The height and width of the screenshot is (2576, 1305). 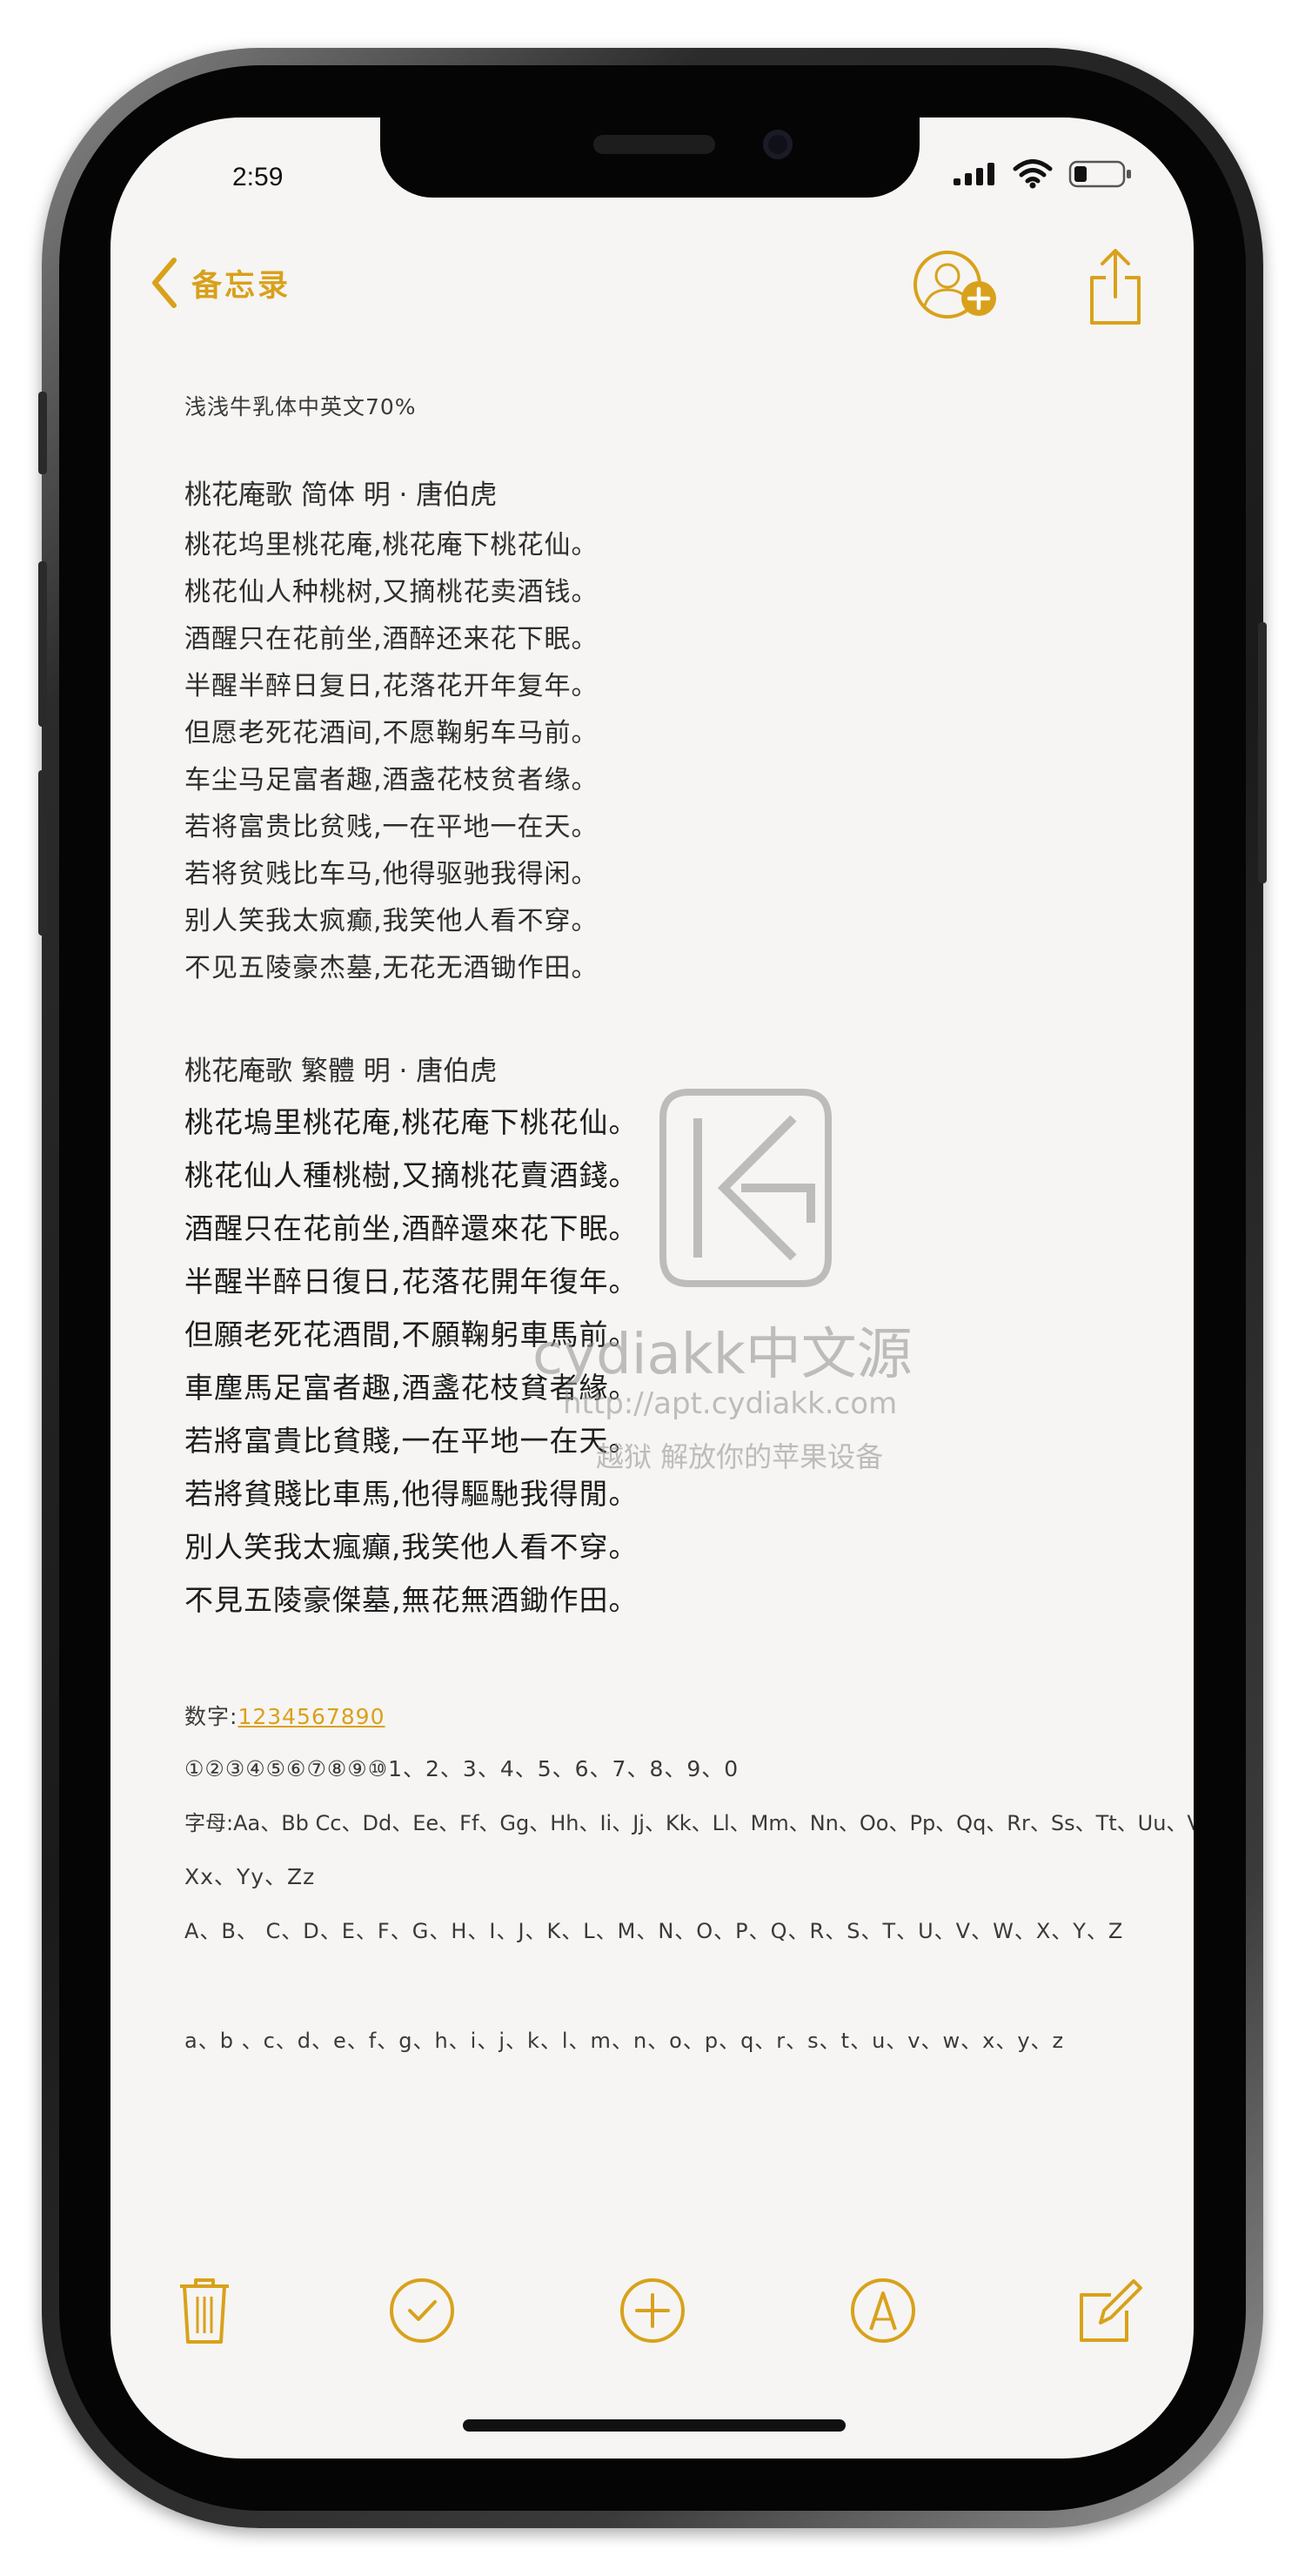 What do you see at coordinates (411, 1175) in the screenshot?
I see `poem-traditional-line: 桃花仙人種桃樹,又摘桃花賣酒錢。` at bounding box center [411, 1175].